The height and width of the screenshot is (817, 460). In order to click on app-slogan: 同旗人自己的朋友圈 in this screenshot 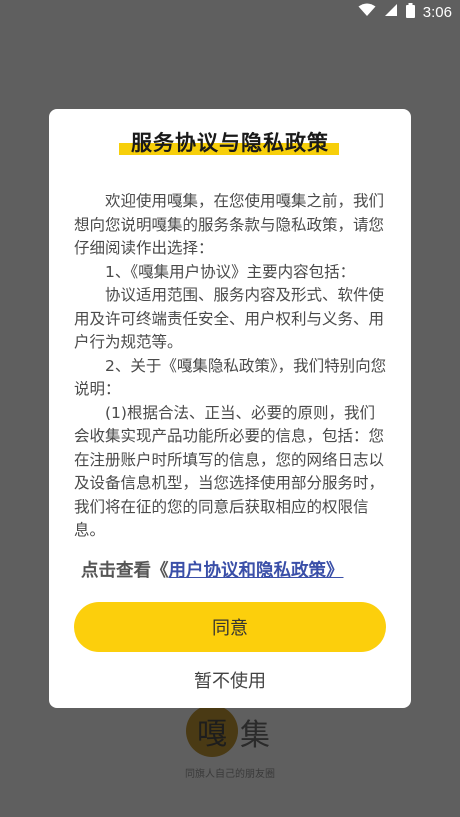, I will do `click(230, 774)`.